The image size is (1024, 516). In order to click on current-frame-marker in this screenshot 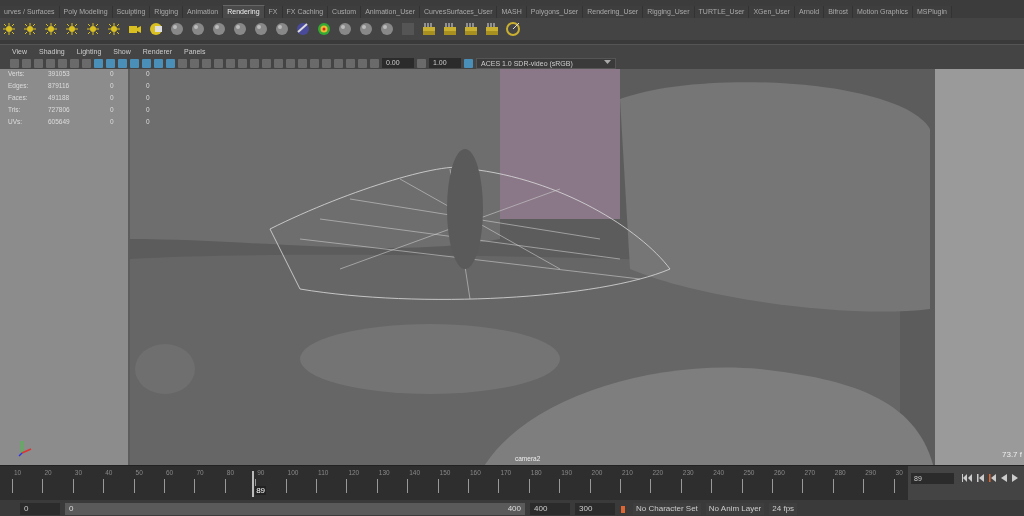, I will do `click(253, 484)`.